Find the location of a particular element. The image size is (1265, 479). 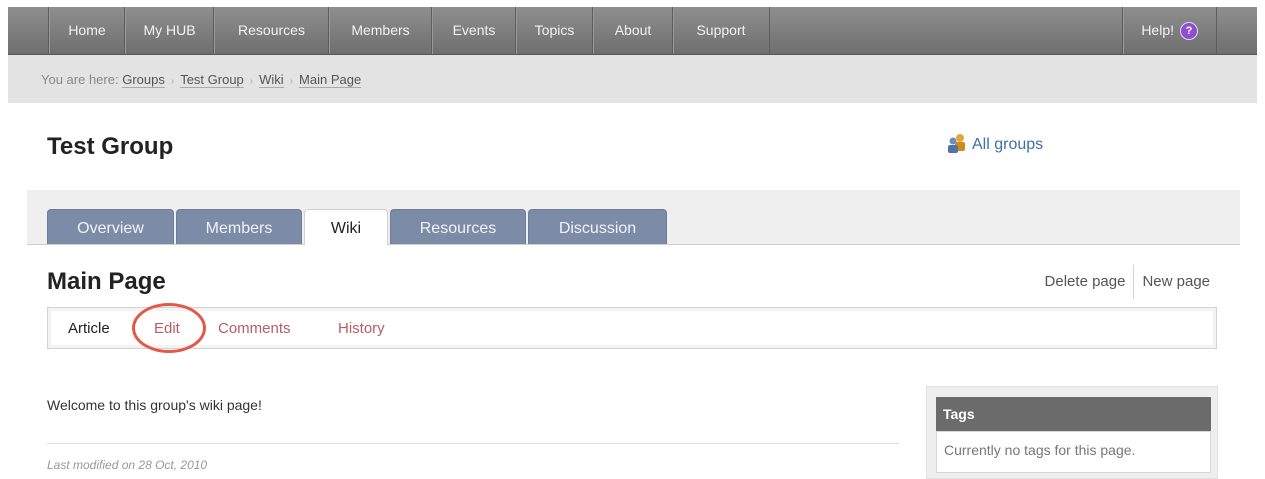

breadcrumb-main-page: Main Page is located at coordinates (330, 80).